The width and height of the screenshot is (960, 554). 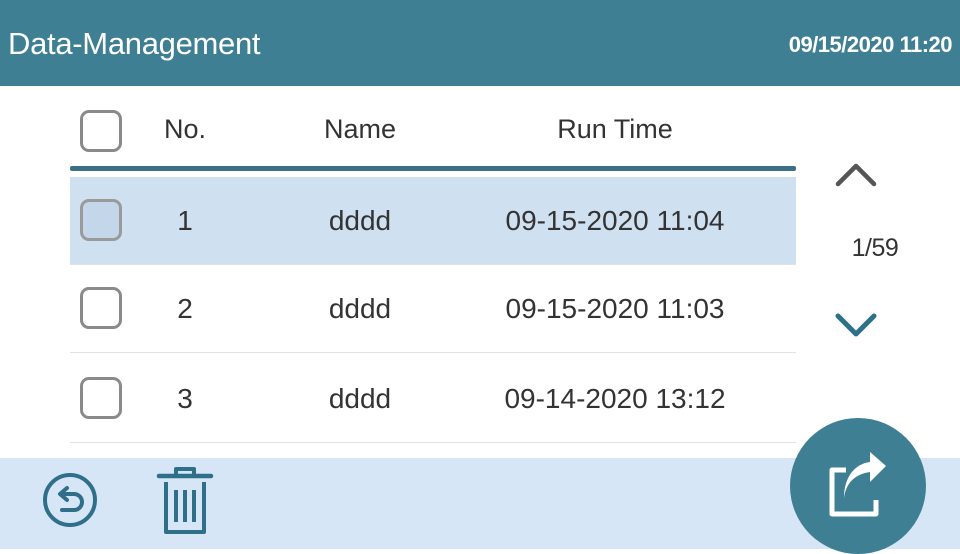 I want to click on page-up-button, so click(x=856, y=173).